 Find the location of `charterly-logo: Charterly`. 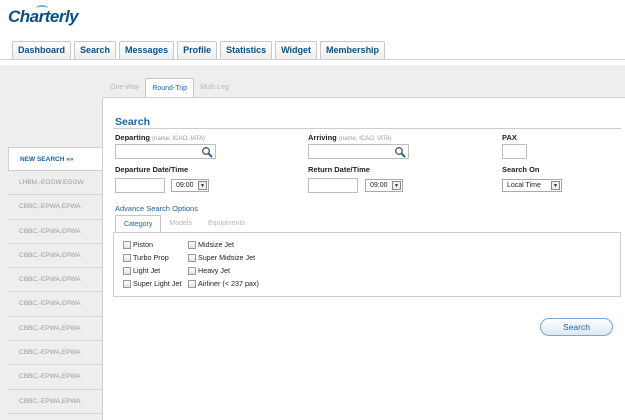

charterly-logo: Charterly is located at coordinates (43, 16).